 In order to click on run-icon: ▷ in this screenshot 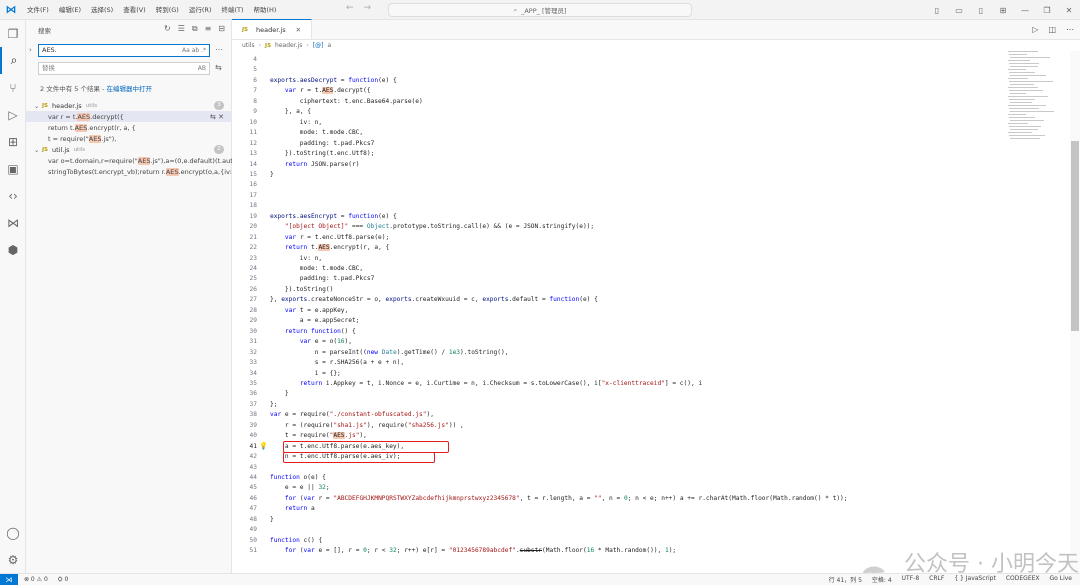, I will do `click(1035, 29)`.